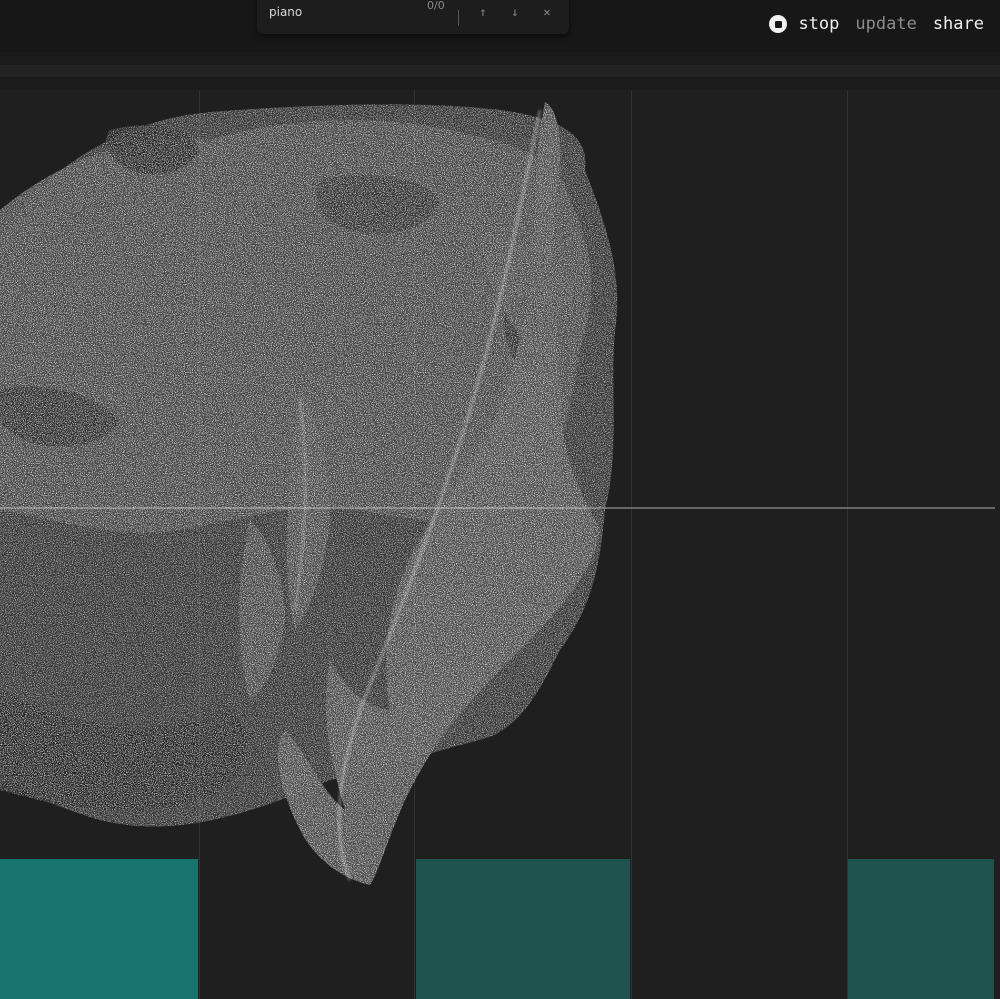 The width and height of the screenshot is (1000, 999). Describe the element at coordinates (339, 12) in the screenshot. I see `find-input` at that location.